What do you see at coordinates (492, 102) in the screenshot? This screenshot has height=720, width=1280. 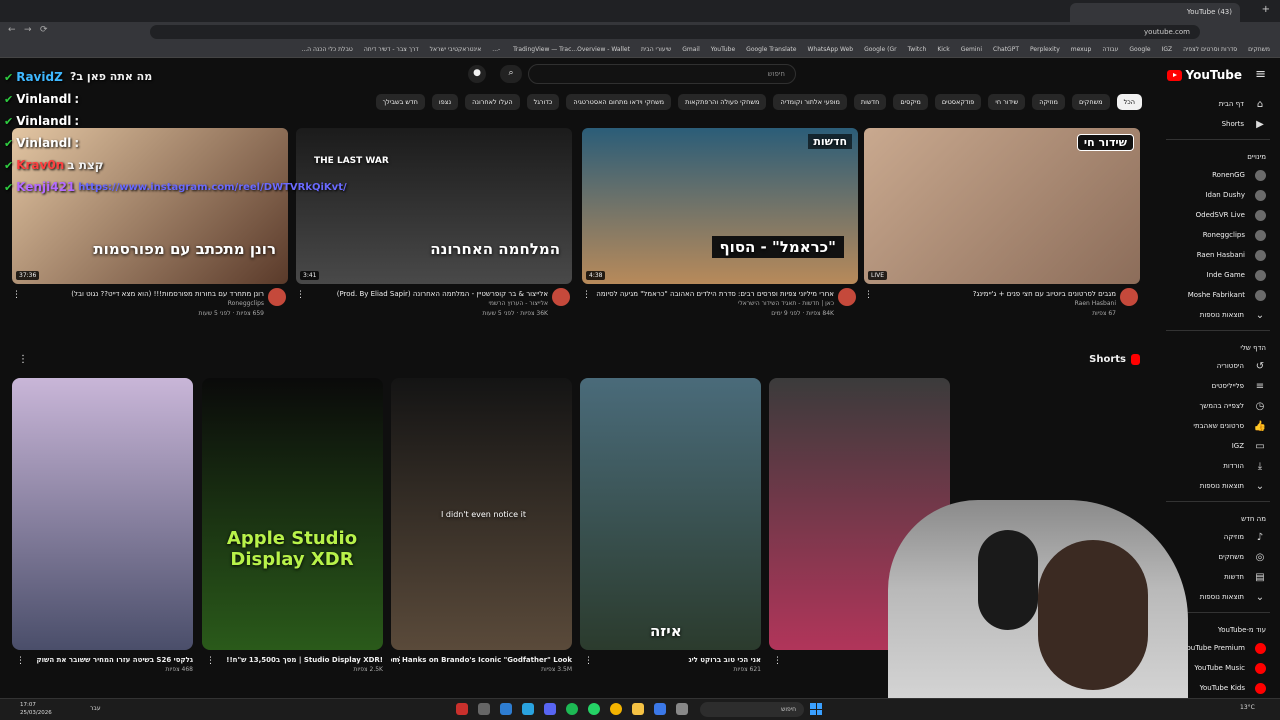 I see `chip-11: העלו לאחרונה` at bounding box center [492, 102].